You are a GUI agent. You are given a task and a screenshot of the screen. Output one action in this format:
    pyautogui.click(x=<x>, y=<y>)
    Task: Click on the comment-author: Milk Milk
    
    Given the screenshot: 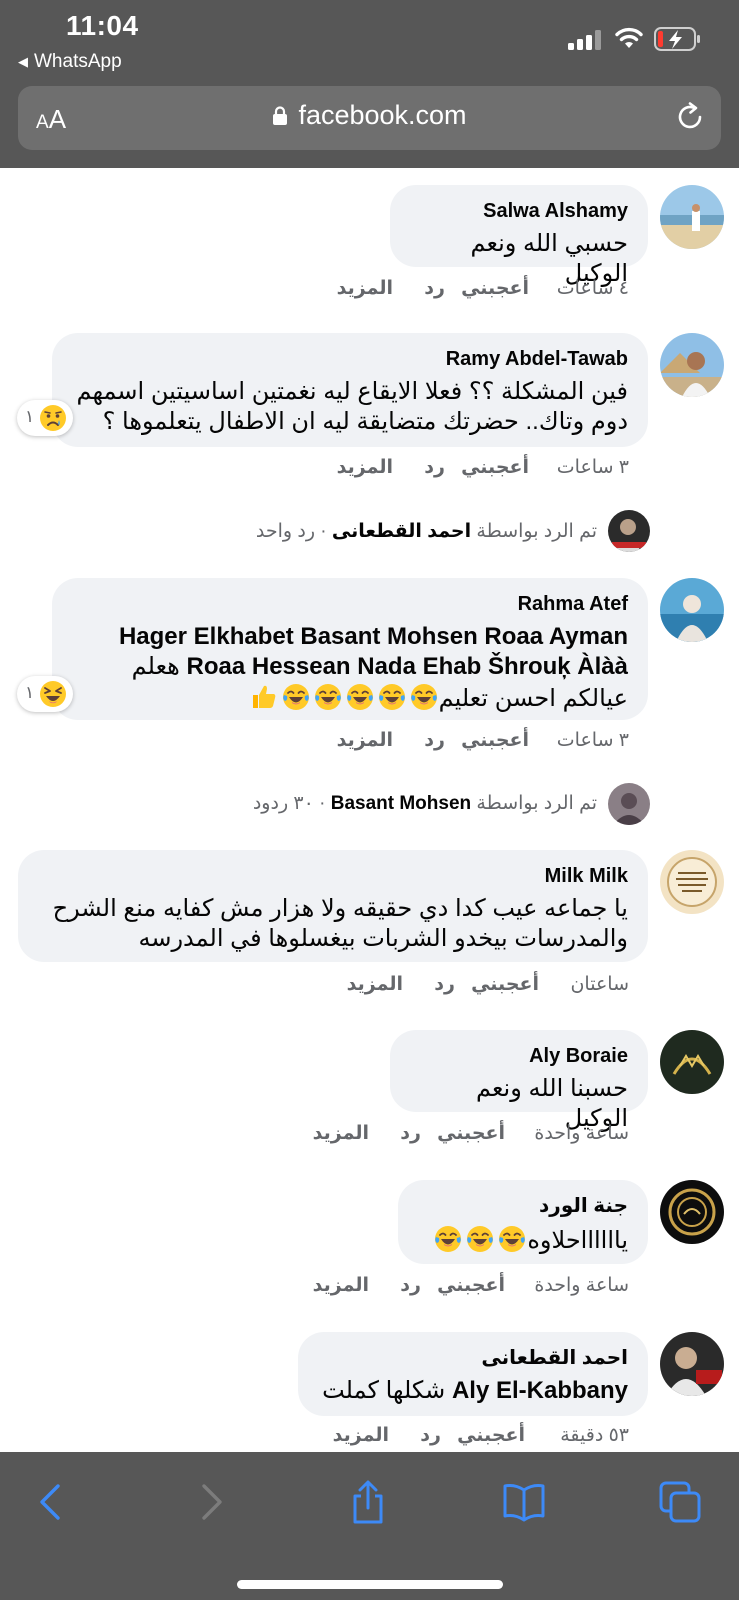 What is the action you would take?
    pyautogui.click(x=333, y=876)
    